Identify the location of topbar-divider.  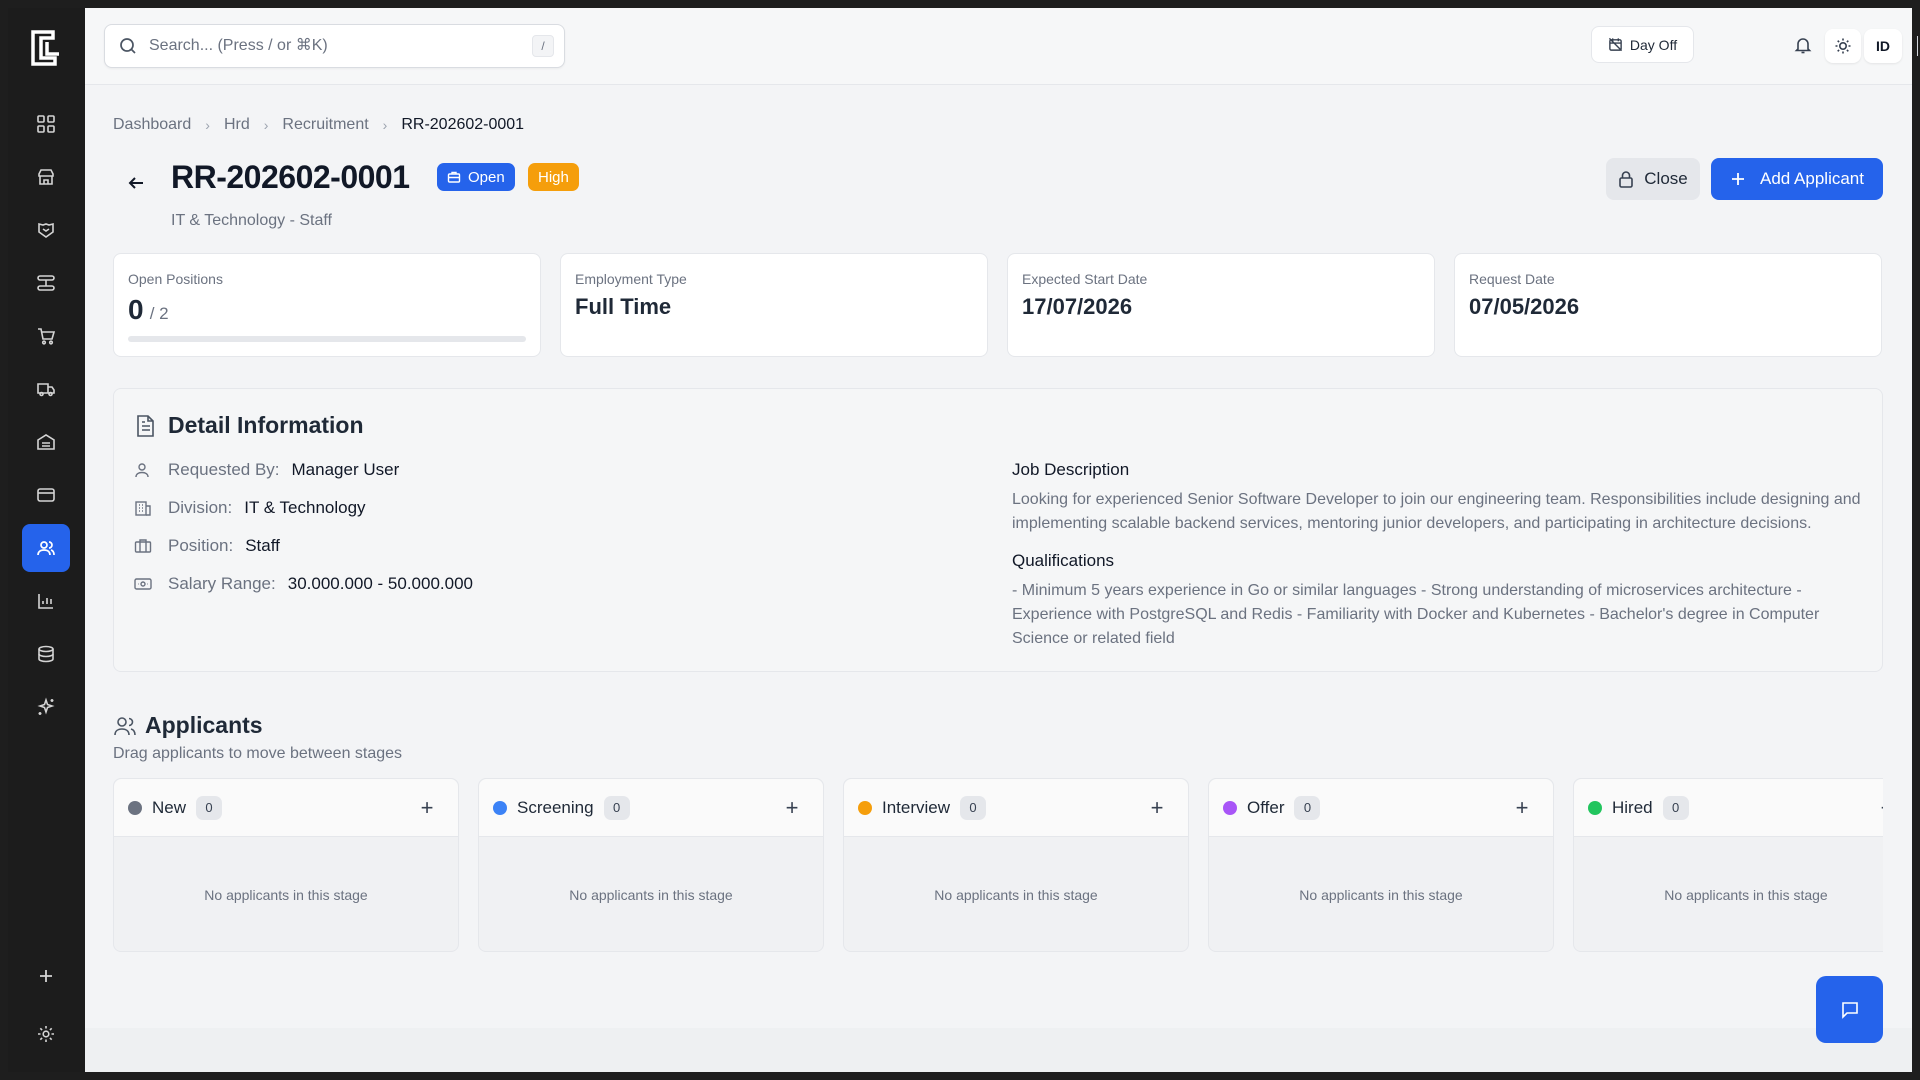
(1917, 46).